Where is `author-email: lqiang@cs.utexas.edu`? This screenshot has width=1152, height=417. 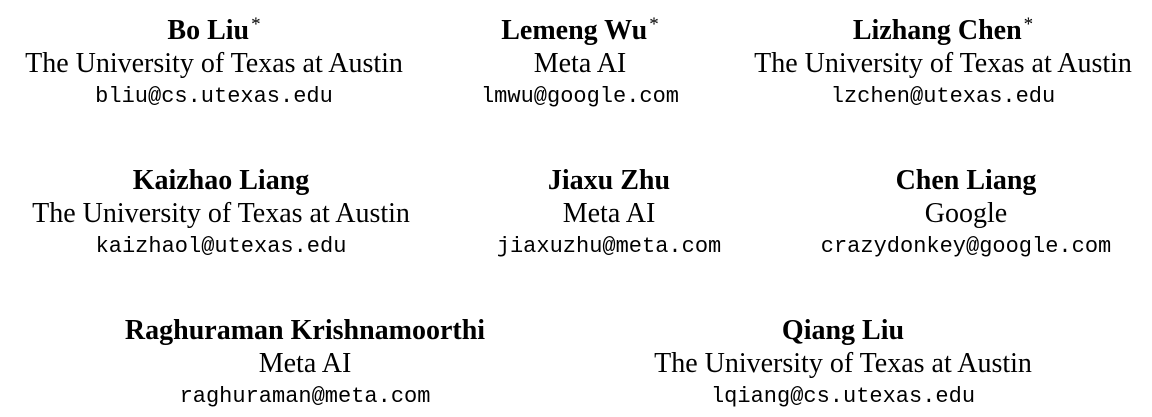
author-email: lqiang@cs.utexas.edu is located at coordinates (843, 396).